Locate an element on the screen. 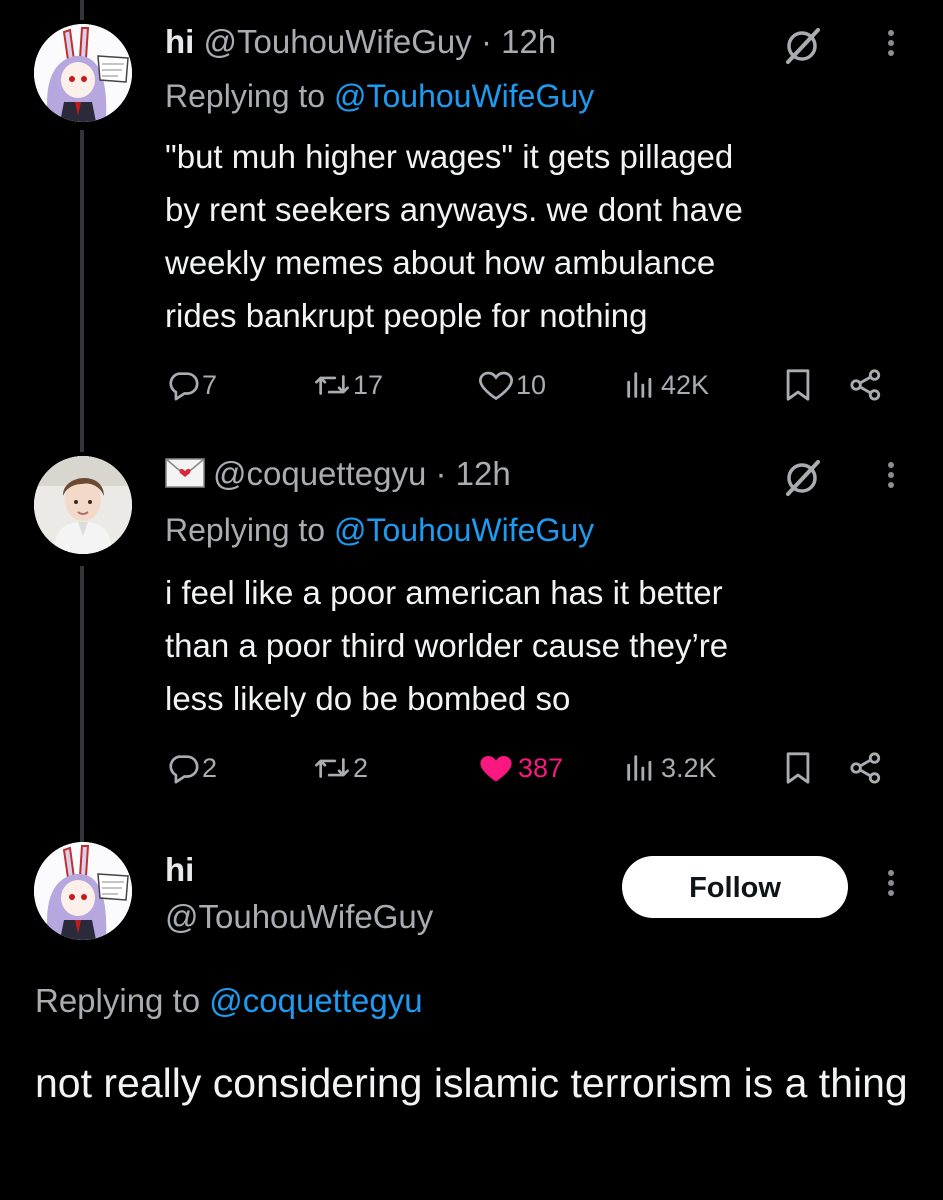 This screenshot has height=1200, width=943. mention-link: @coquettegyu is located at coordinates (315, 1000).